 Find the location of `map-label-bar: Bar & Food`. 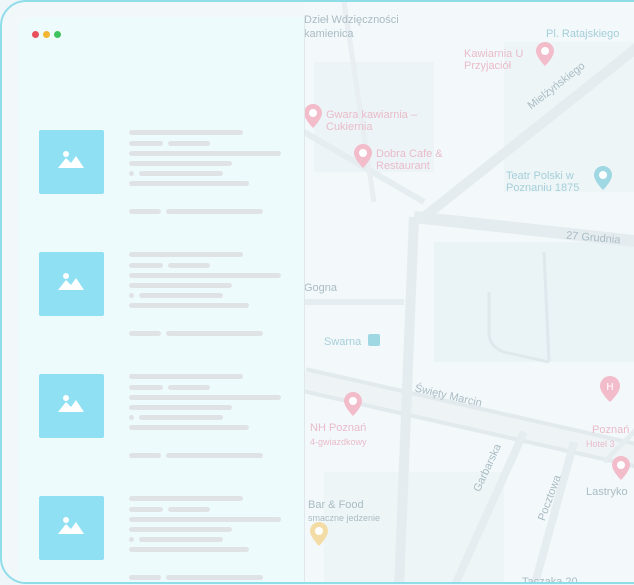

map-label-bar: Bar & Food is located at coordinates (336, 505).